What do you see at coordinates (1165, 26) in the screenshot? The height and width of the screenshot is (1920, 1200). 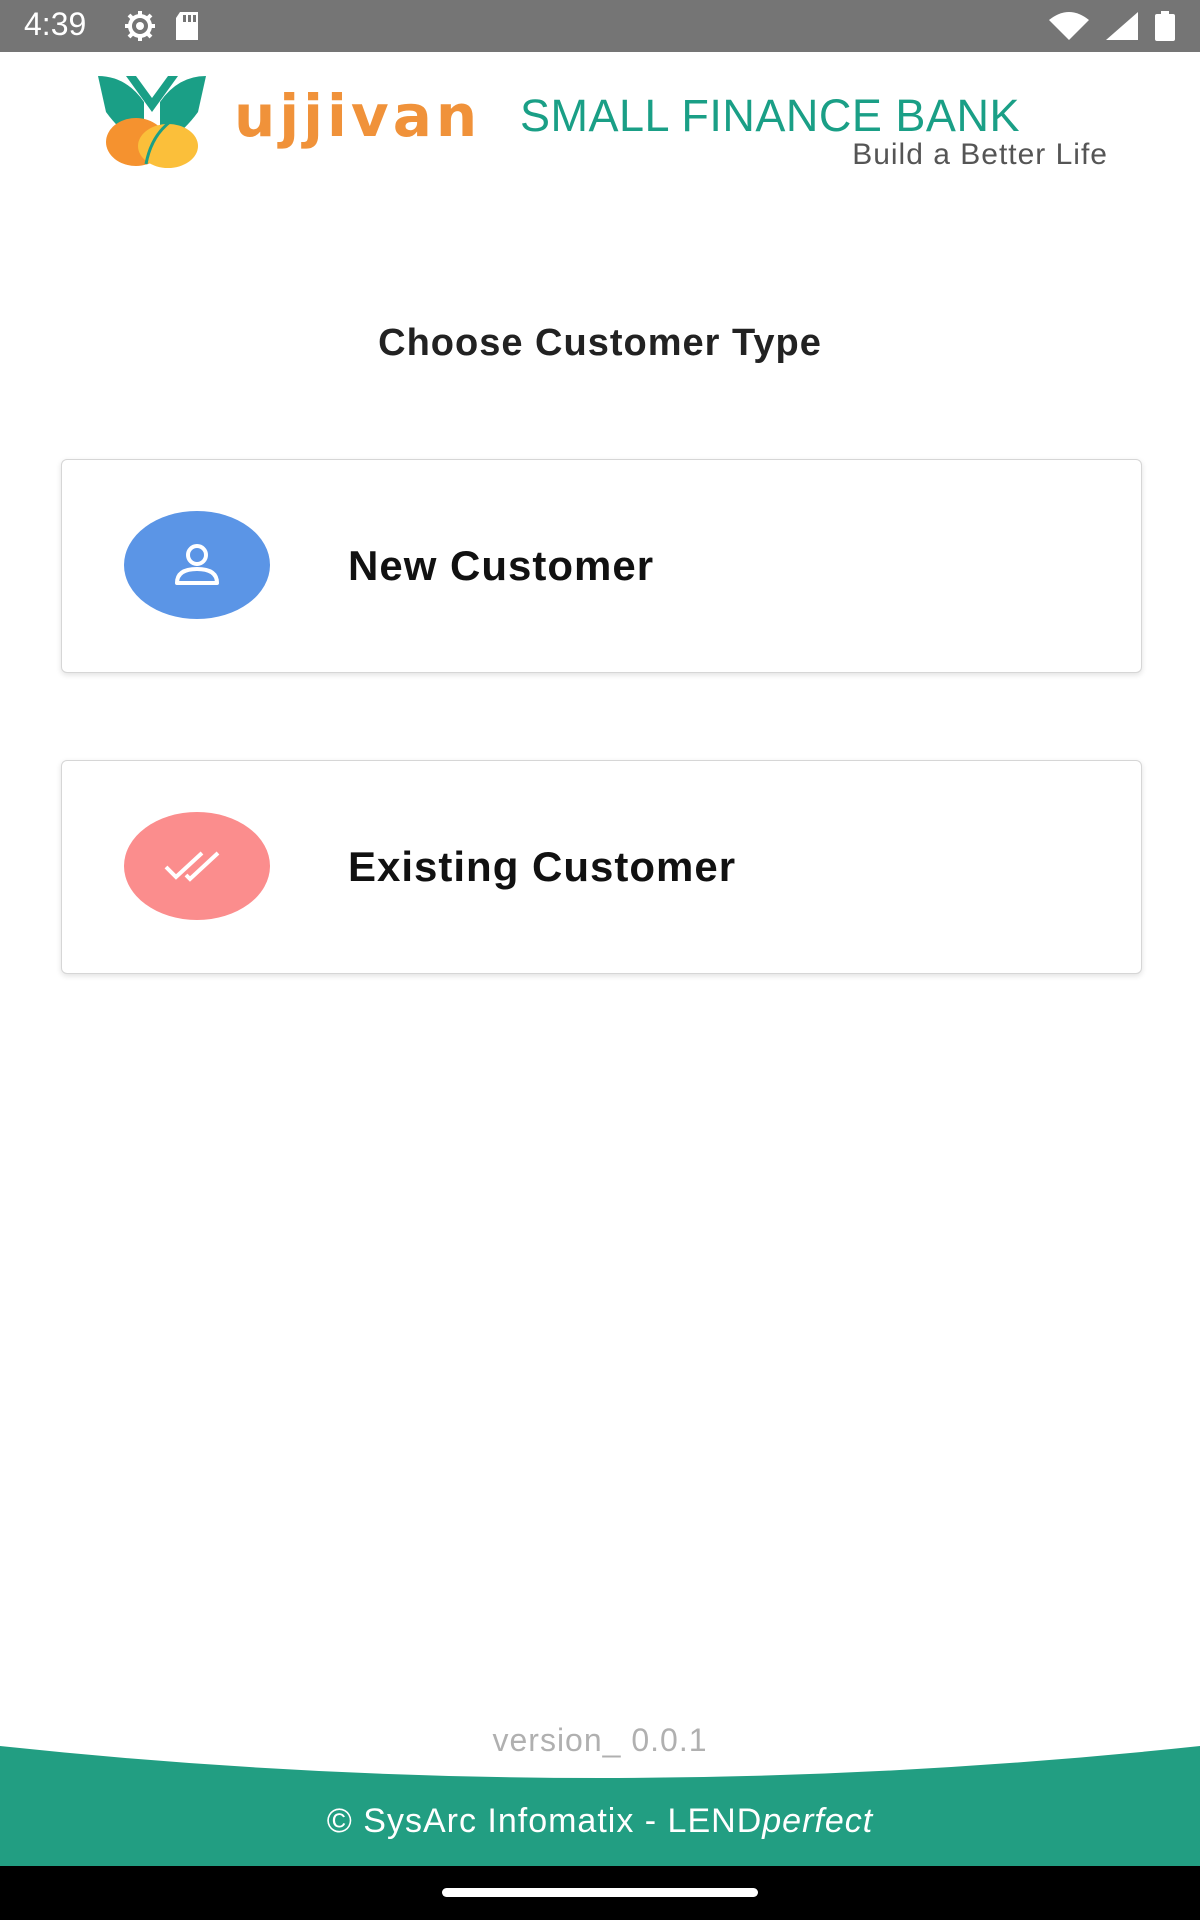 I see `battery-icon` at bounding box center [1165, 26].